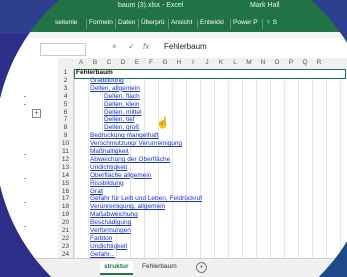  Describe the element at coordinates (137, 62) in the screenshot. I see `column-header-e: E` at that location.